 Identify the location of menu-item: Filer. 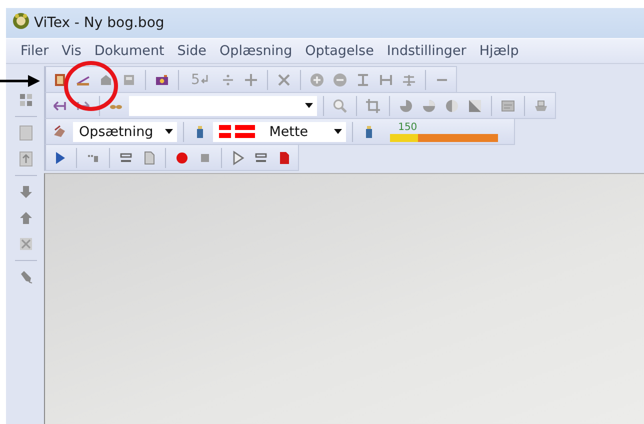
(35, 51).